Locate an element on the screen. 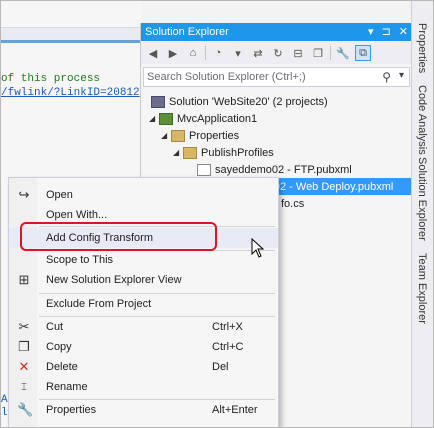 The image size is (434, 428). tab-team-explorer: Team Explorer is located at coordinates (422, 288).